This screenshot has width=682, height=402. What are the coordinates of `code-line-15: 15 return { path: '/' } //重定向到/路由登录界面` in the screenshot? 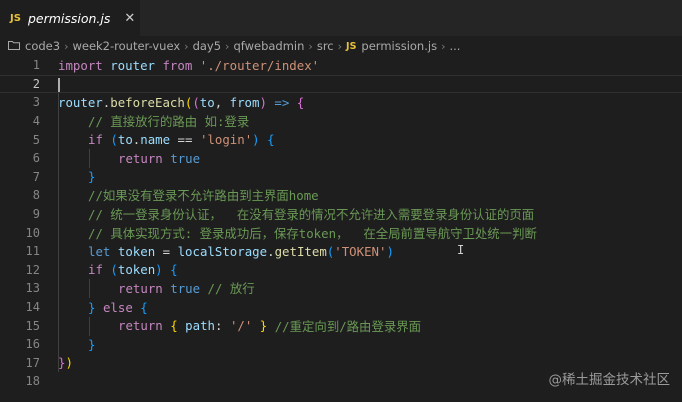 It's located at (341, 325).